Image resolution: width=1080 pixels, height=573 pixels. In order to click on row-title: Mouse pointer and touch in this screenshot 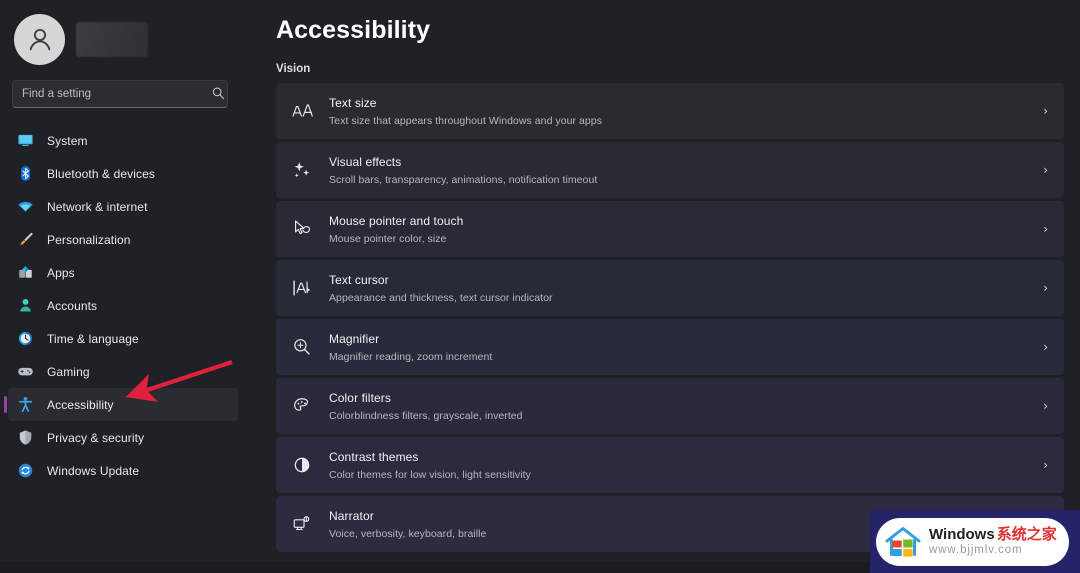, I will do `click(396, 220)`.